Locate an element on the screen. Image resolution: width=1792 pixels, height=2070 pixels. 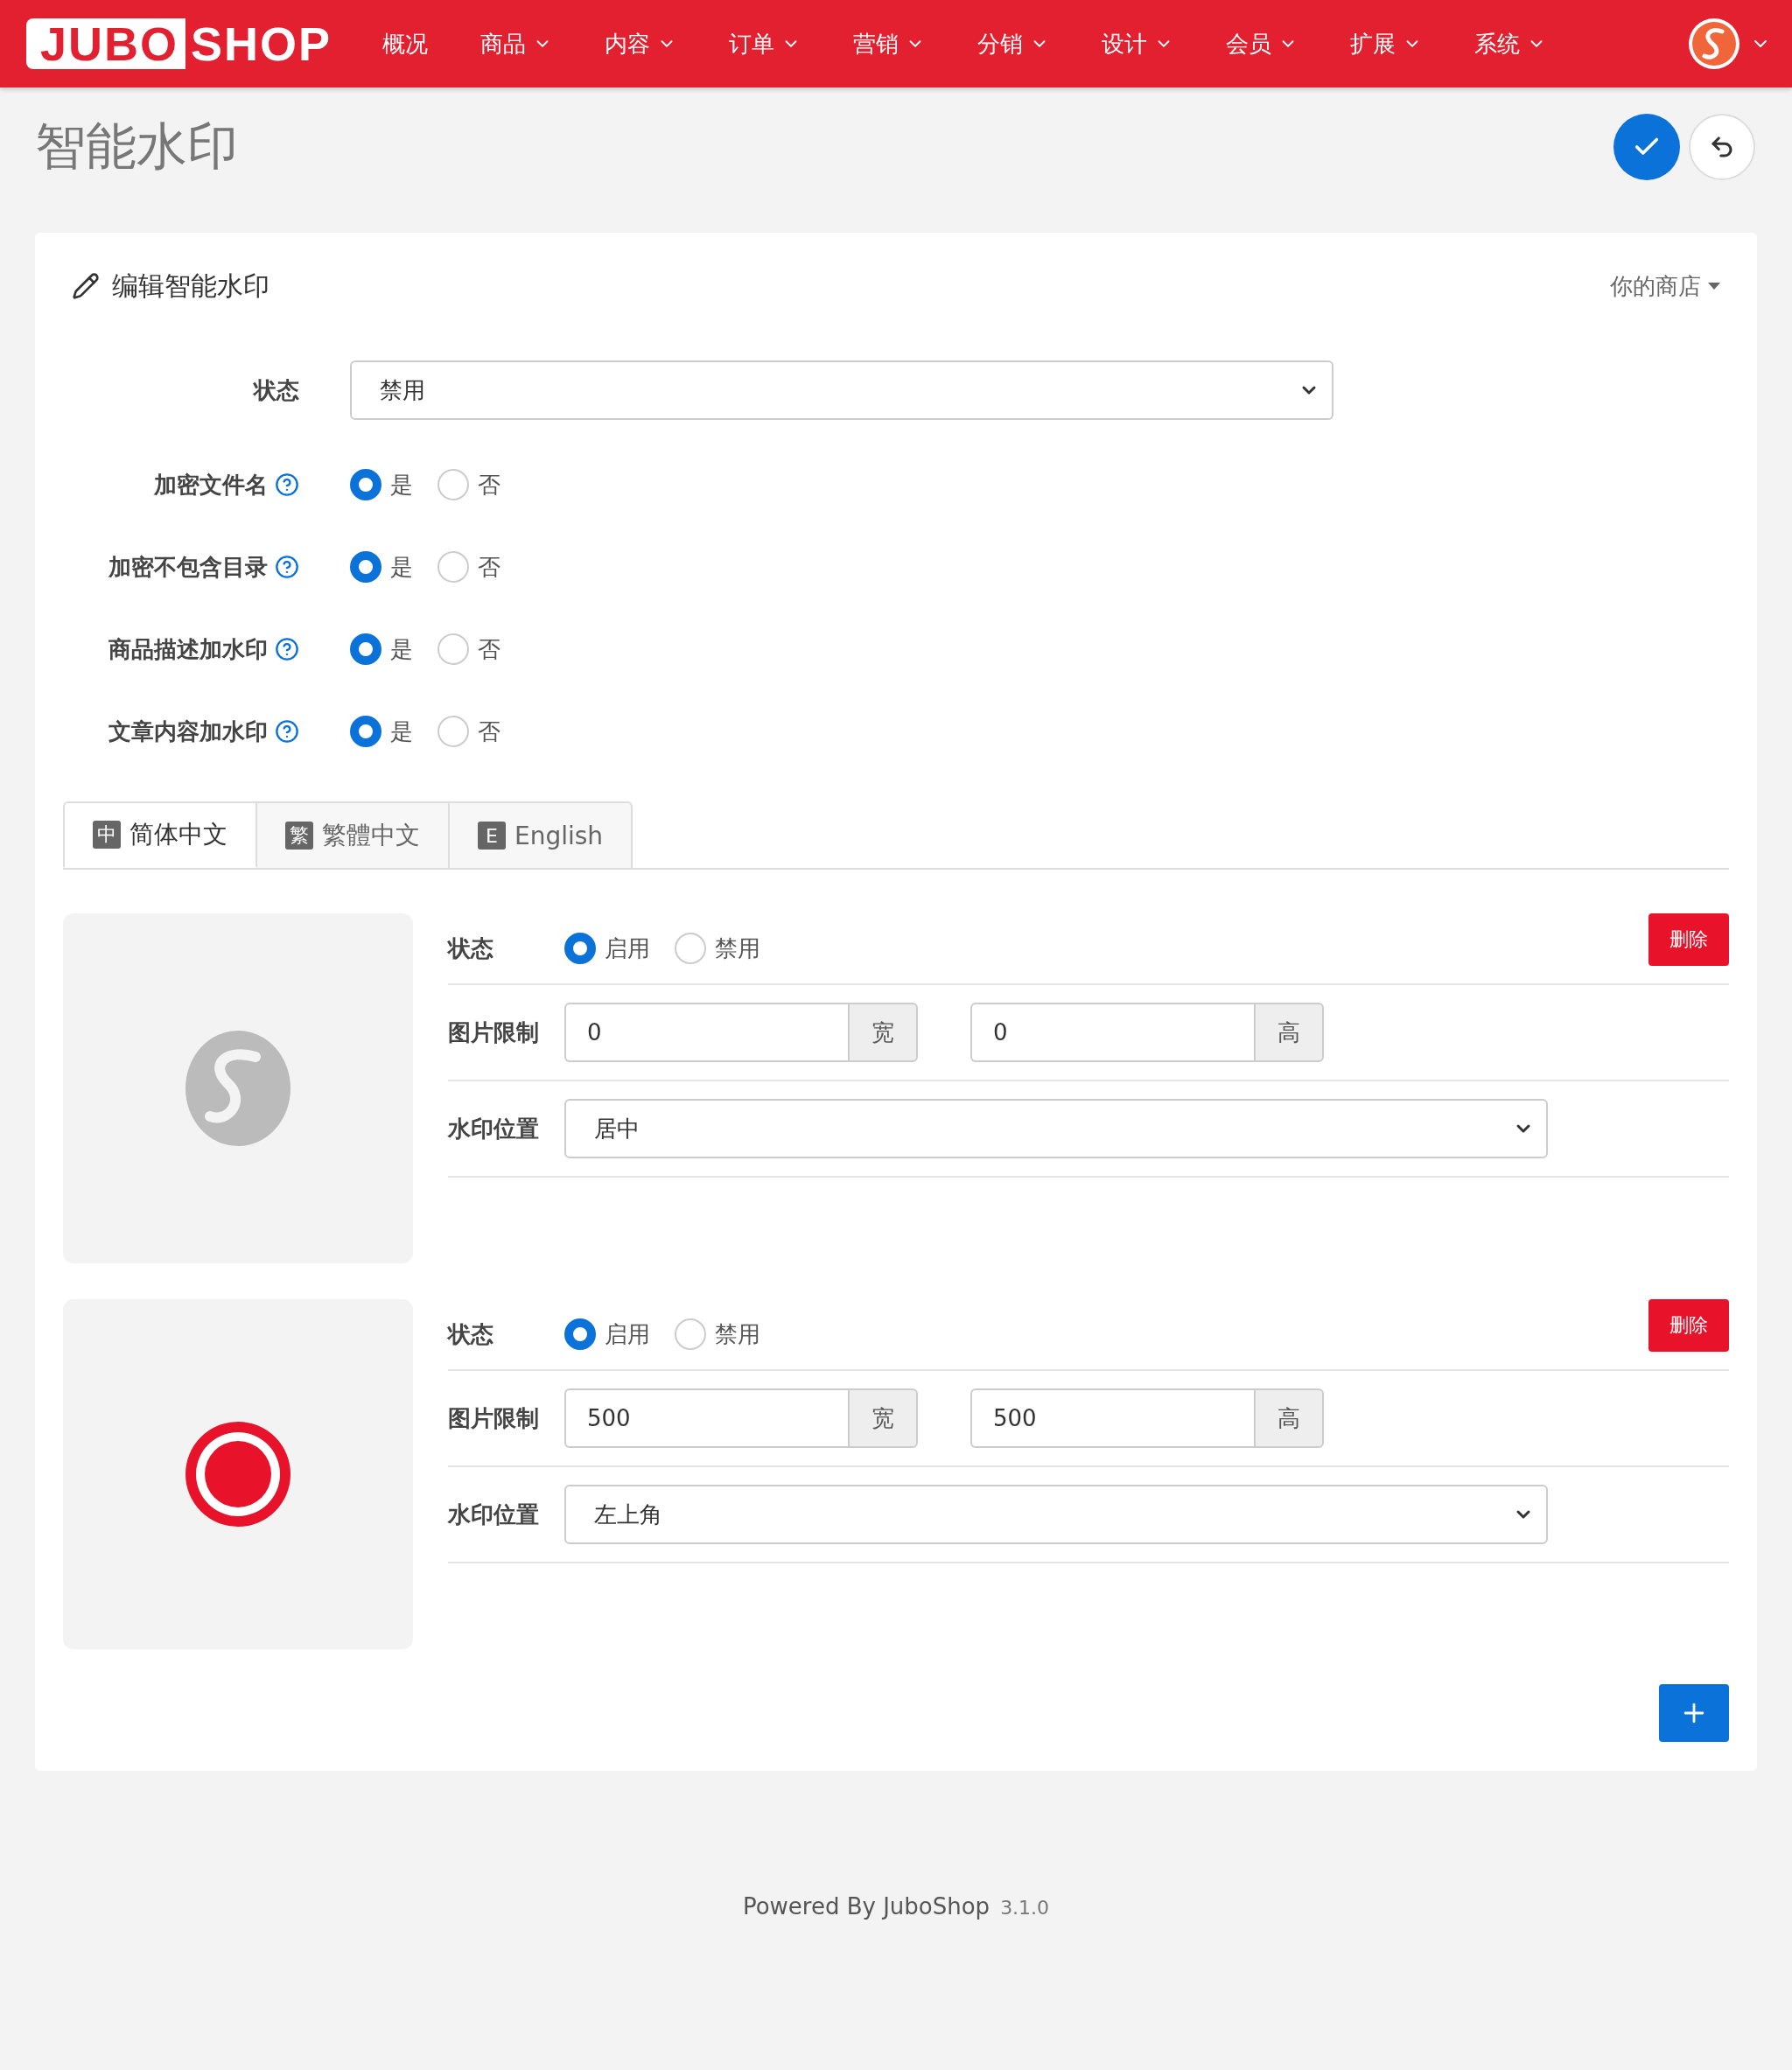
nav-menu-item: 概况 is located at coordinates (405, 44).